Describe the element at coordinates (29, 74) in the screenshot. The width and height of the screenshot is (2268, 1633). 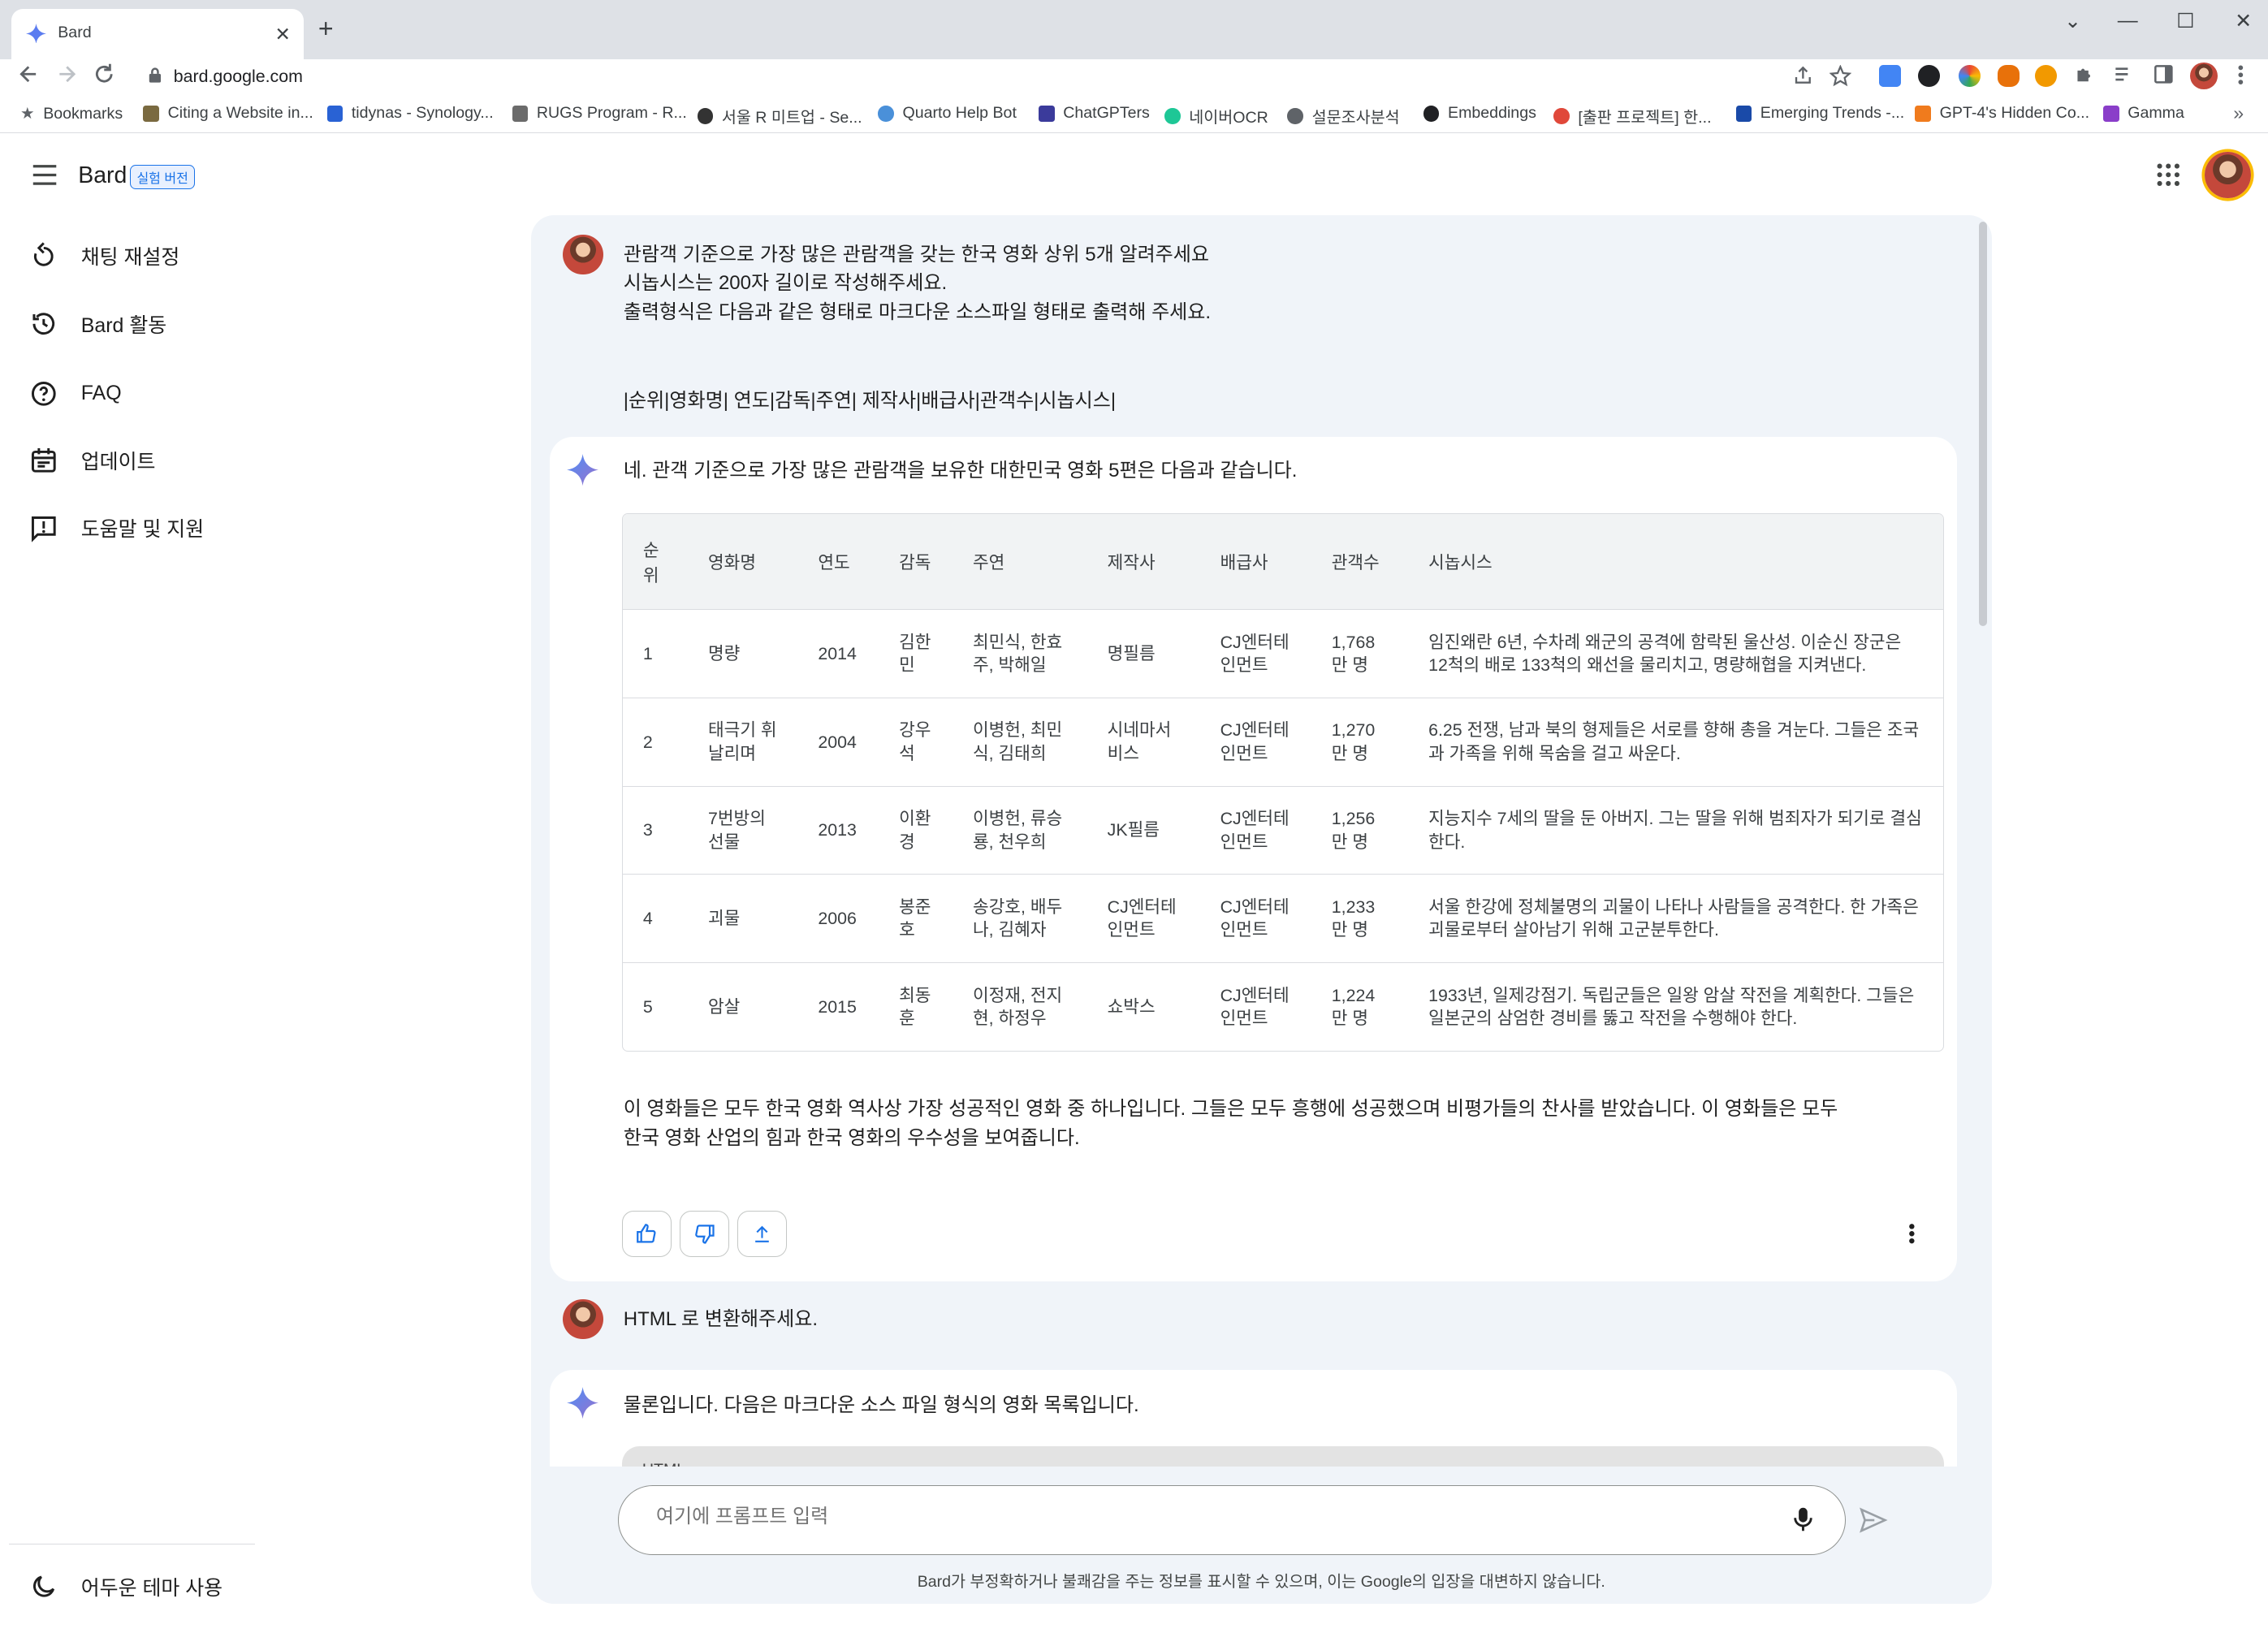
I see `back-arrow-icon` at that location.